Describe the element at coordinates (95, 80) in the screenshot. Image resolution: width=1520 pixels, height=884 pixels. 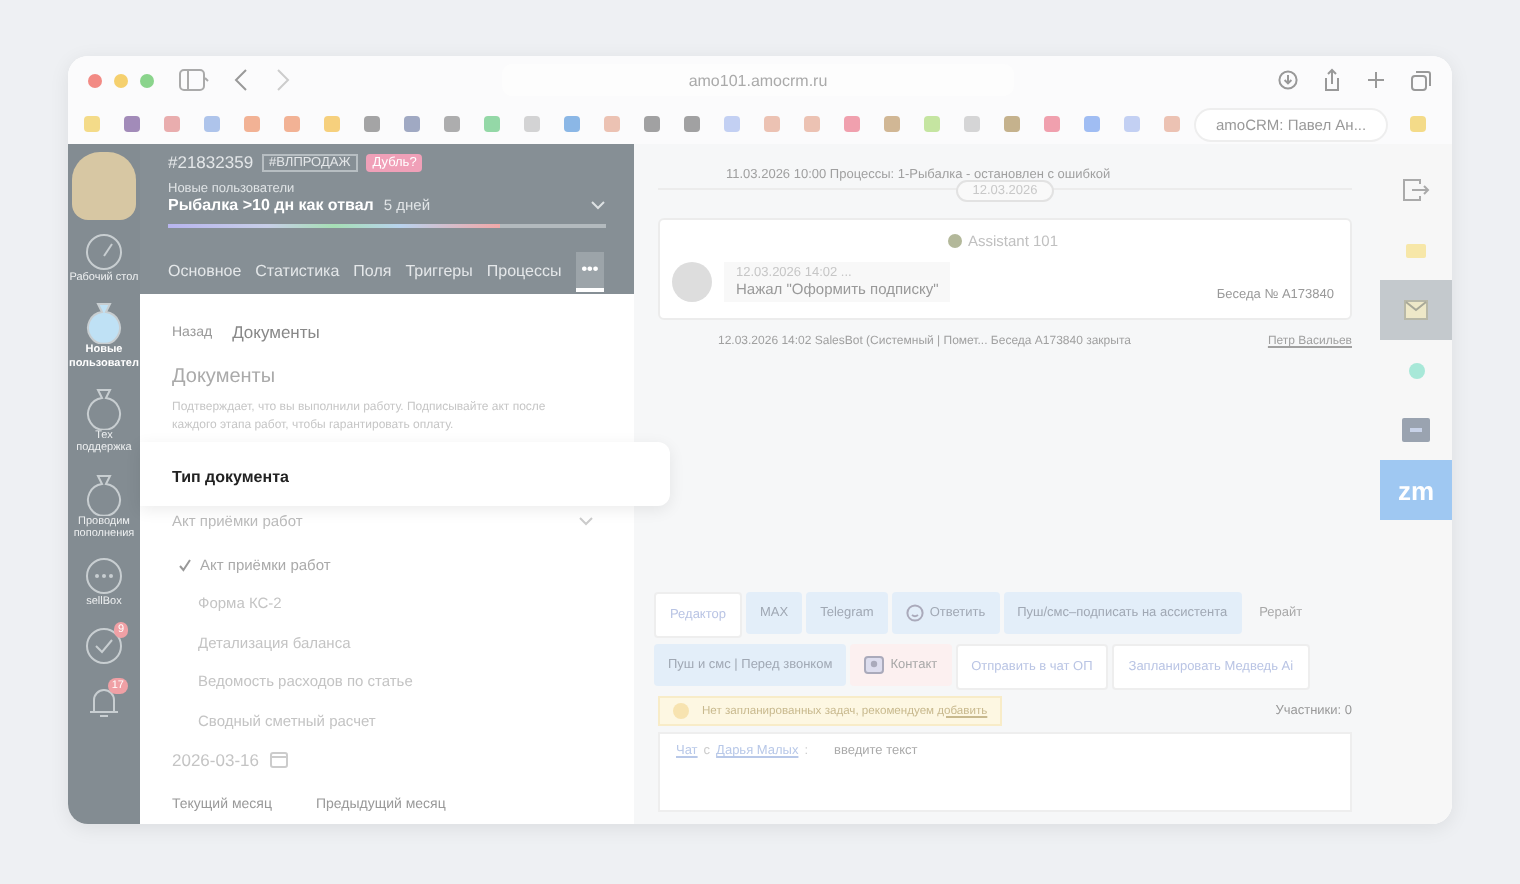
I see `close-window-icon` at that location.